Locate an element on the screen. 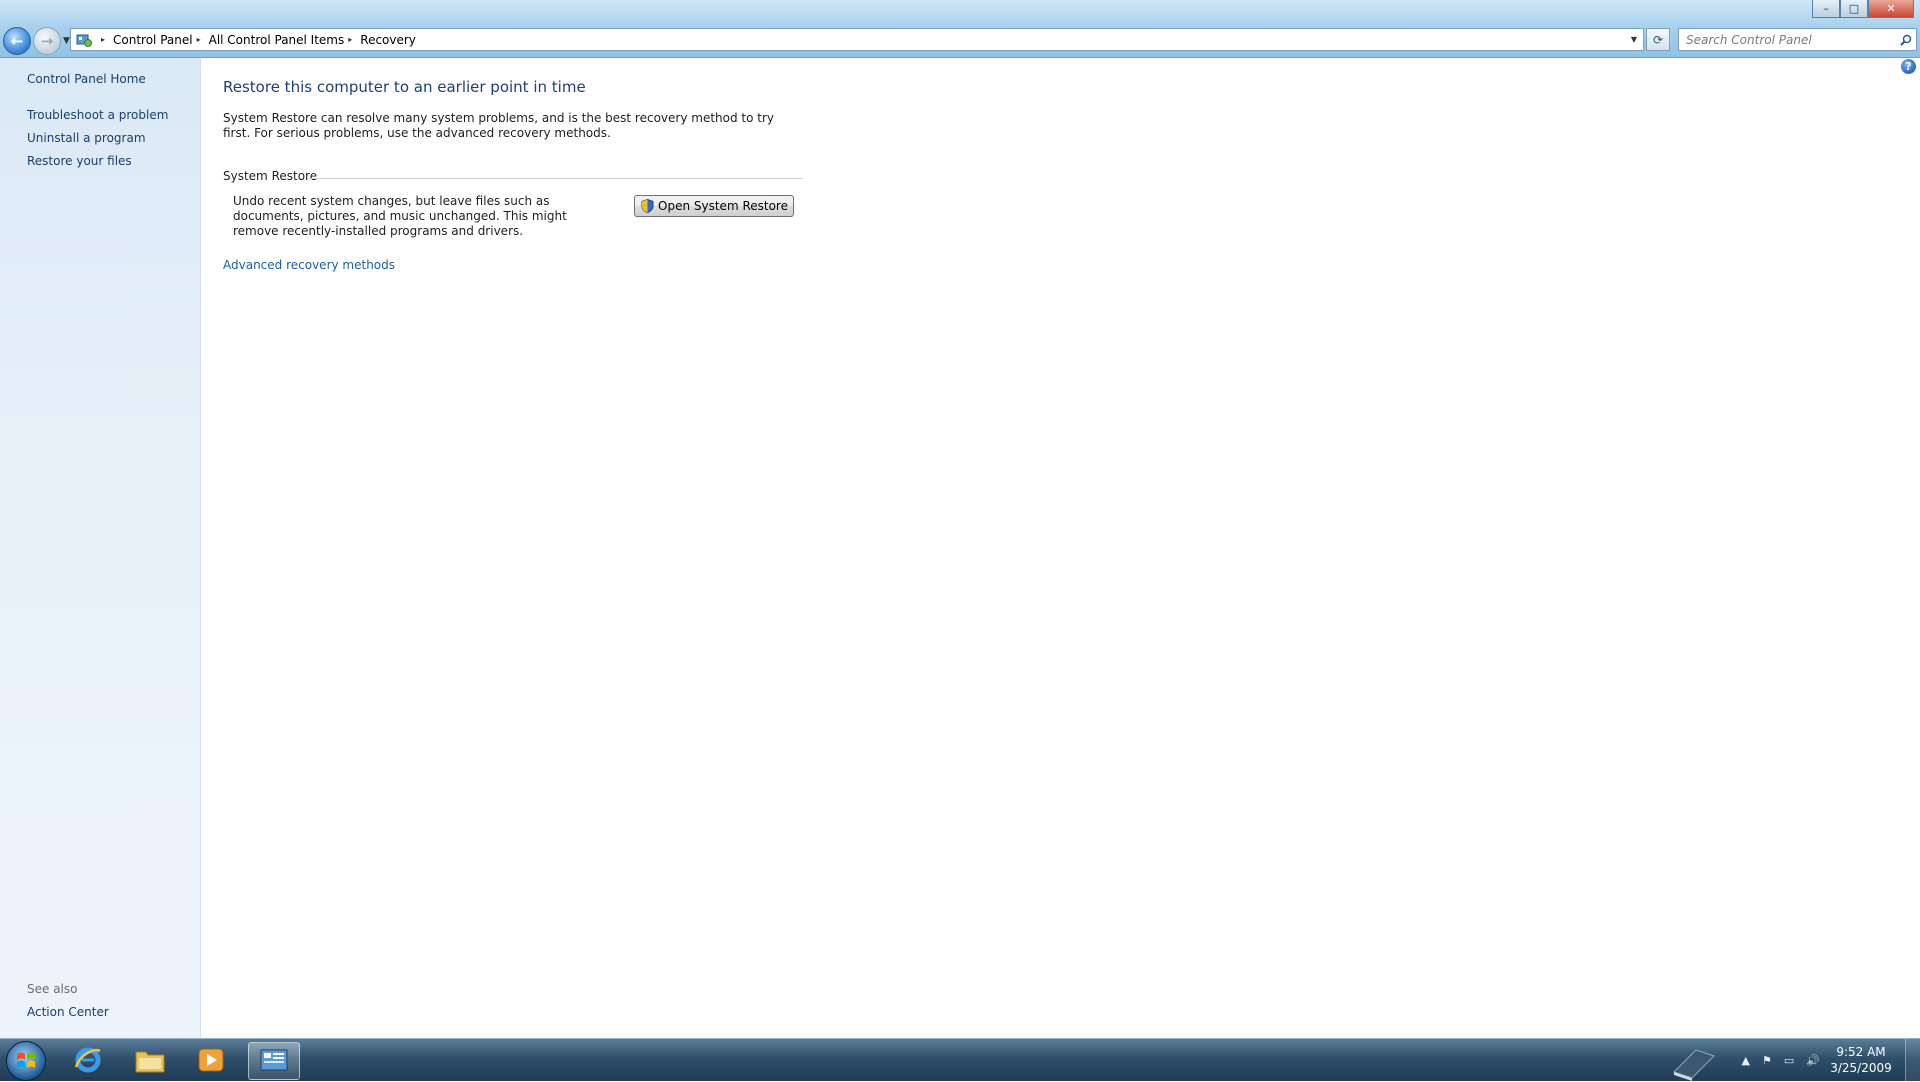 The width and height of the screenshot is (1920, 1082). taskbar-internet-explorer is located at coordinates (88, 1060).